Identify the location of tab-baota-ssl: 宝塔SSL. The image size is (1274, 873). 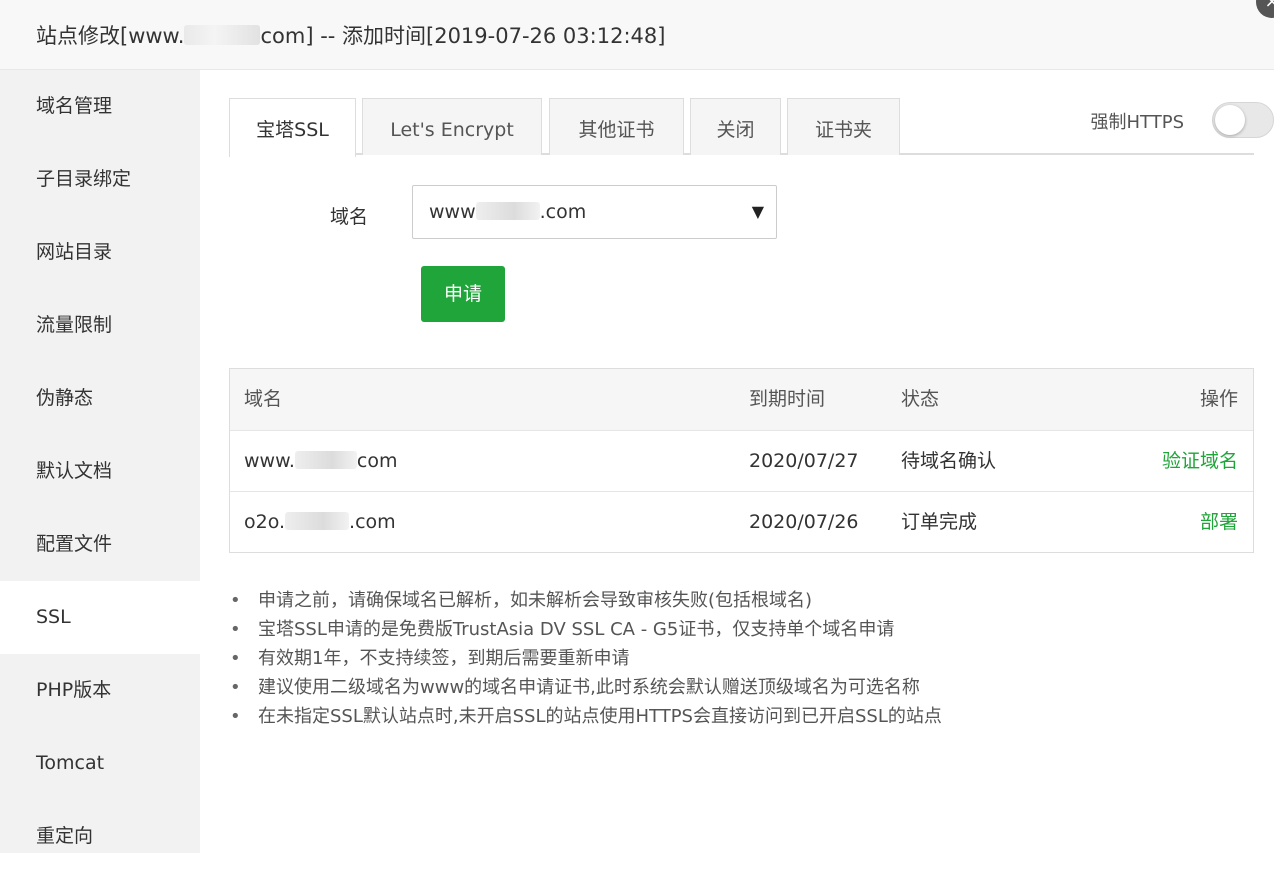
(292, 127).